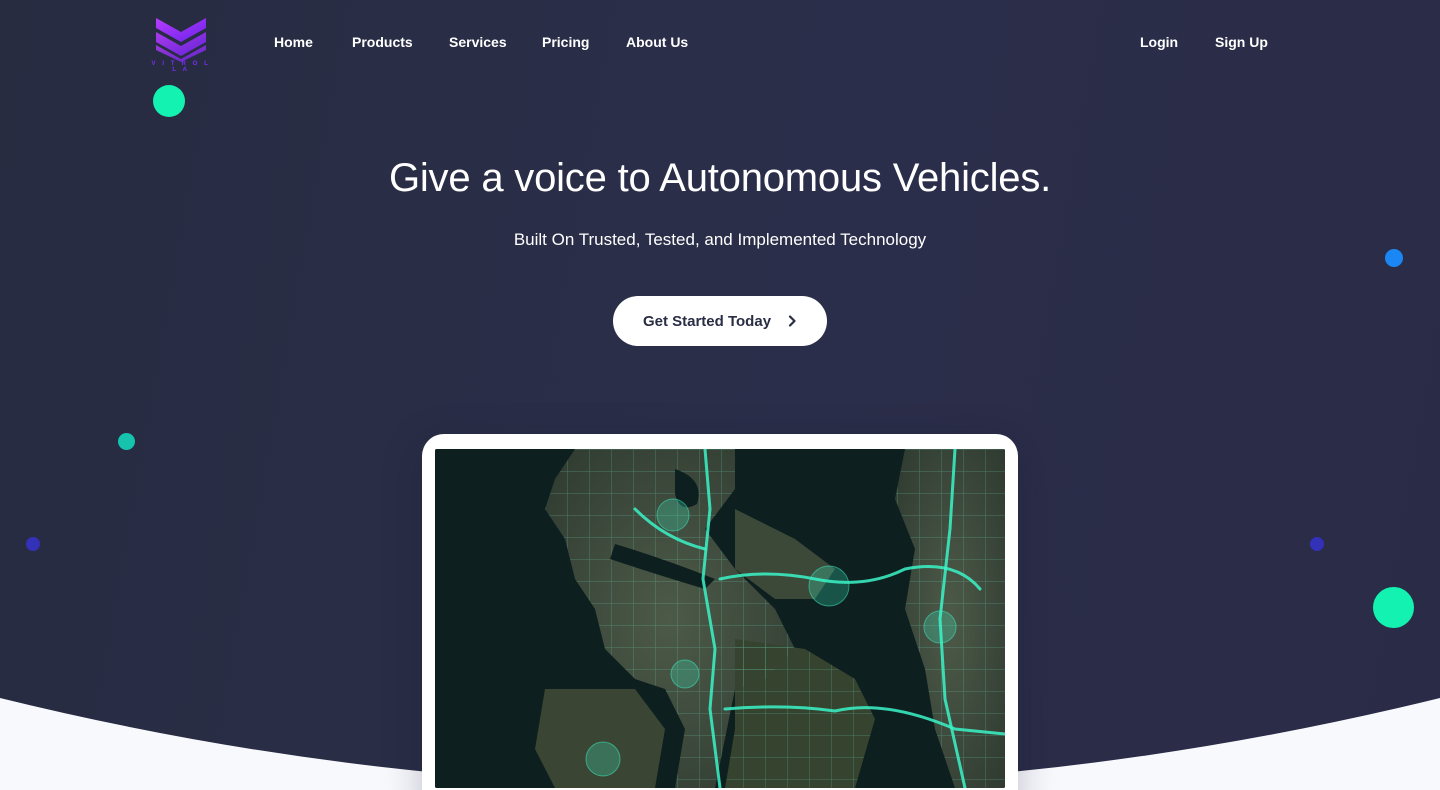 This screenshot has height=790, width=1440. I want to click on get-started-button: Get Started Today, so click(720, 321).